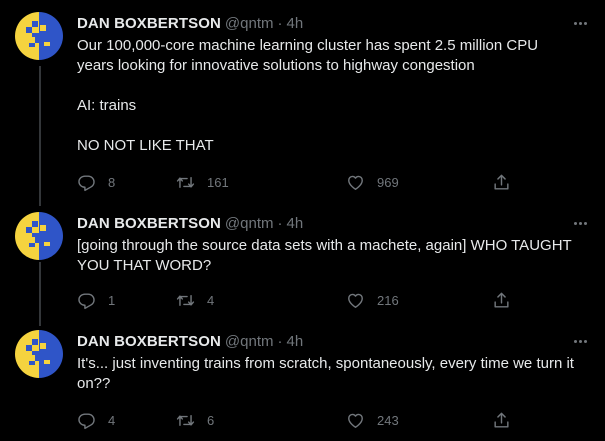  I want to click on retweet-button: 6, so click(195, 420).